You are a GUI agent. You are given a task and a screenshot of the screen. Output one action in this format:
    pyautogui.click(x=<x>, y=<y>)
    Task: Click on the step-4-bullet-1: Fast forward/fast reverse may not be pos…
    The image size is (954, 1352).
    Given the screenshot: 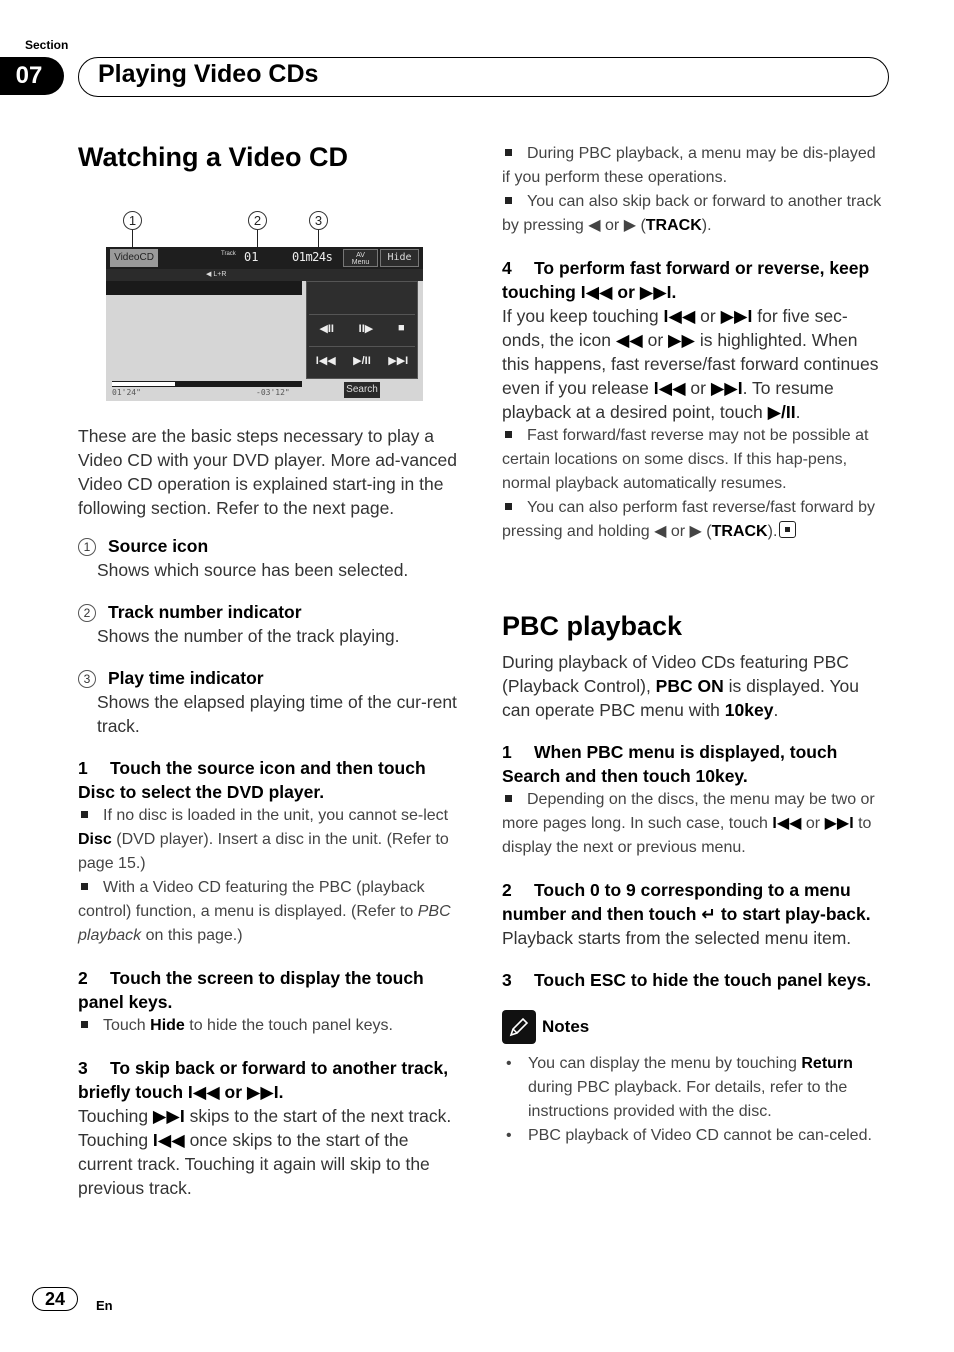 What is the action you would take?
    pyautogui.click(x=685, y=459)
    